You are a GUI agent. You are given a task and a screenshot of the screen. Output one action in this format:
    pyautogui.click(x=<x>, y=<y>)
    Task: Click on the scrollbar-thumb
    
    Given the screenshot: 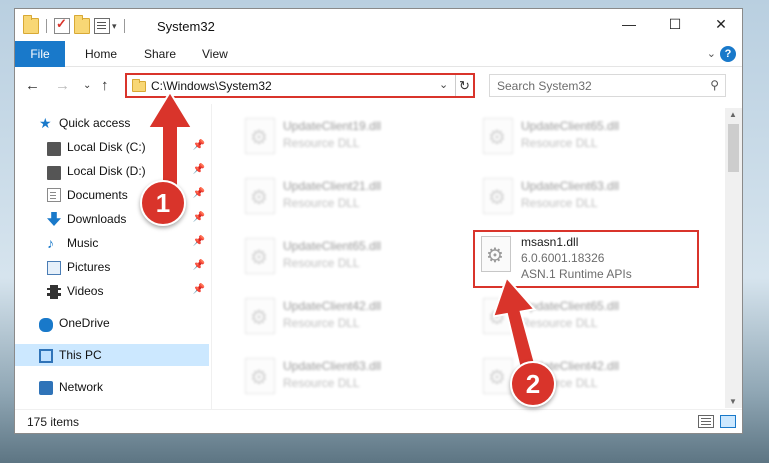 What is the action you would take?
    pyautogui.click(x=733, y=148)
    